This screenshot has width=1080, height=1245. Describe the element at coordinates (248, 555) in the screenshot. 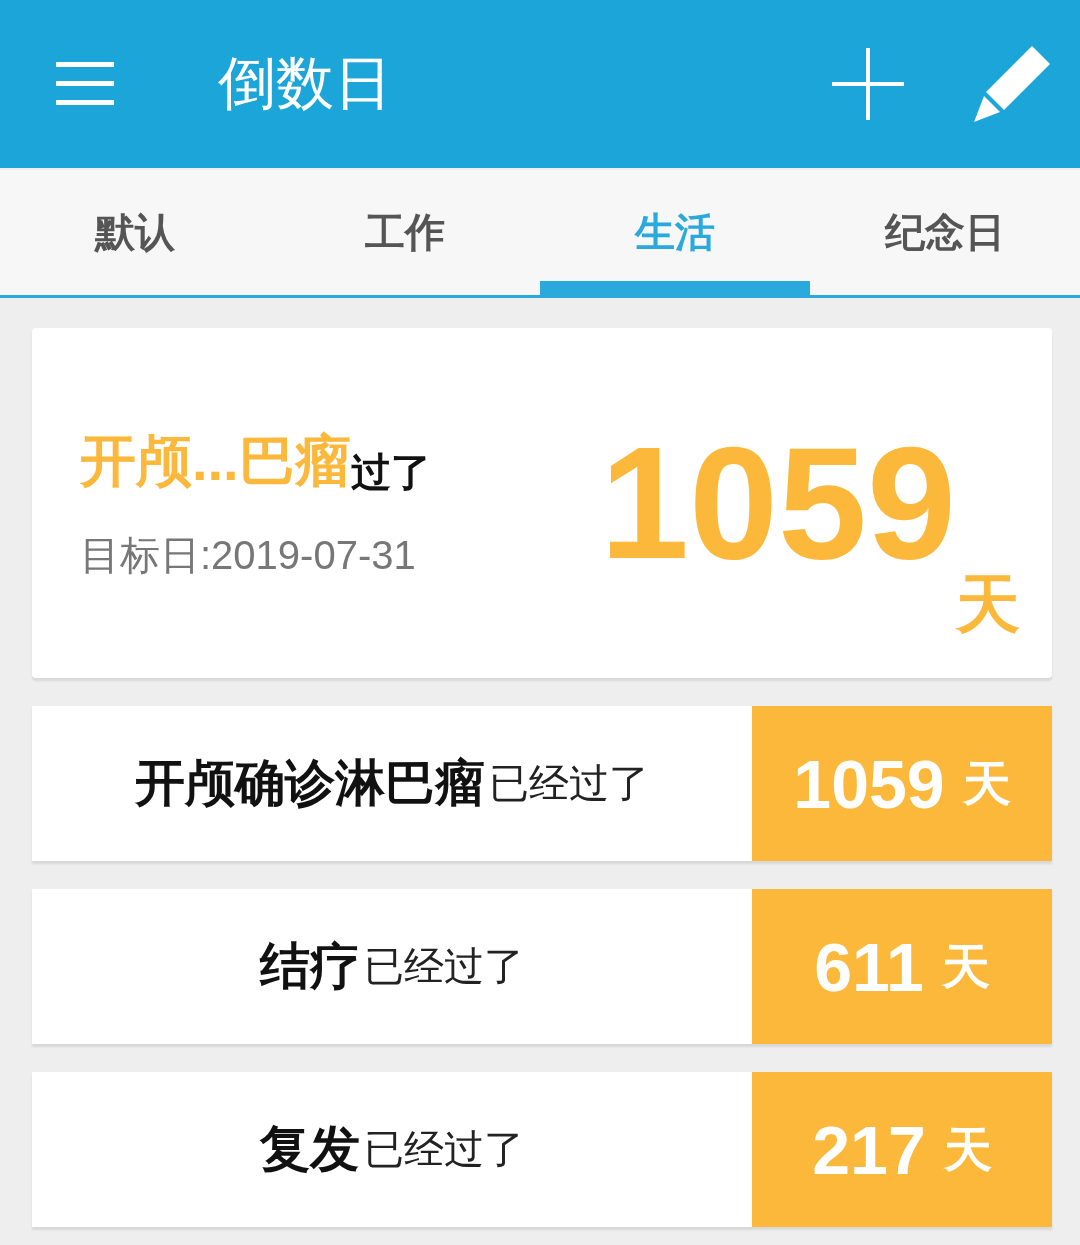

I see `target-date: 目标日:2019-07-31` at that location.